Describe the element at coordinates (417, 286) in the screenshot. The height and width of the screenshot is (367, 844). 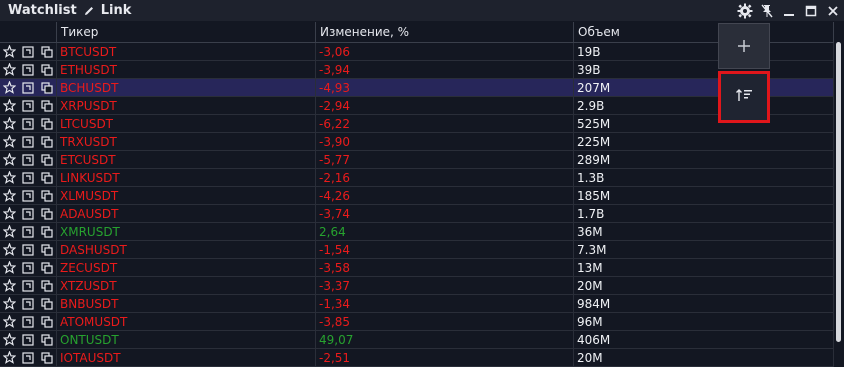
I see `table-row: XTZUSDT -3,37 20M` at that location.